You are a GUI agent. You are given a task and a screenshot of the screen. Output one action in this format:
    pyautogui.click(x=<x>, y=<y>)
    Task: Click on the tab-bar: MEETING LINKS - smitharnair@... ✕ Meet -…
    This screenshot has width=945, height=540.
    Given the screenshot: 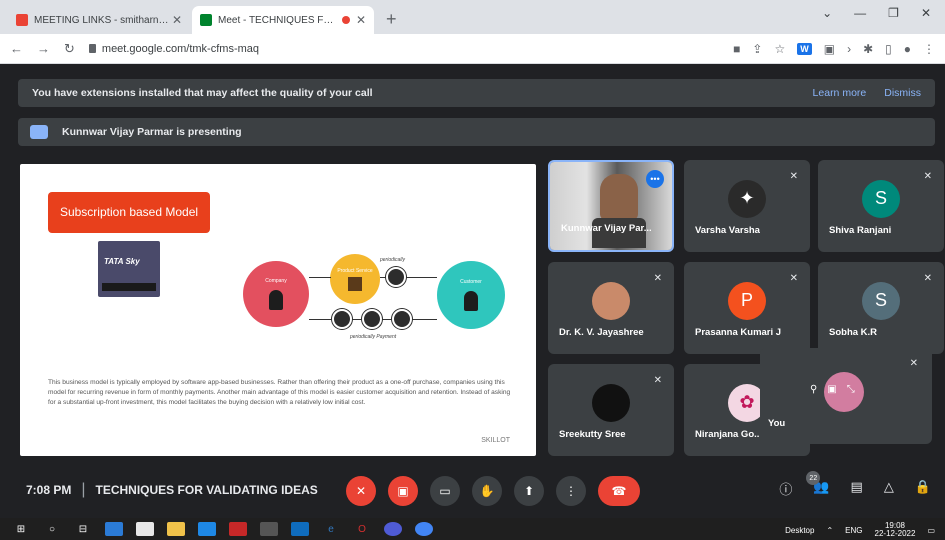 What is the action you would take?
    pyautogui.click(x=472, y=17)
    